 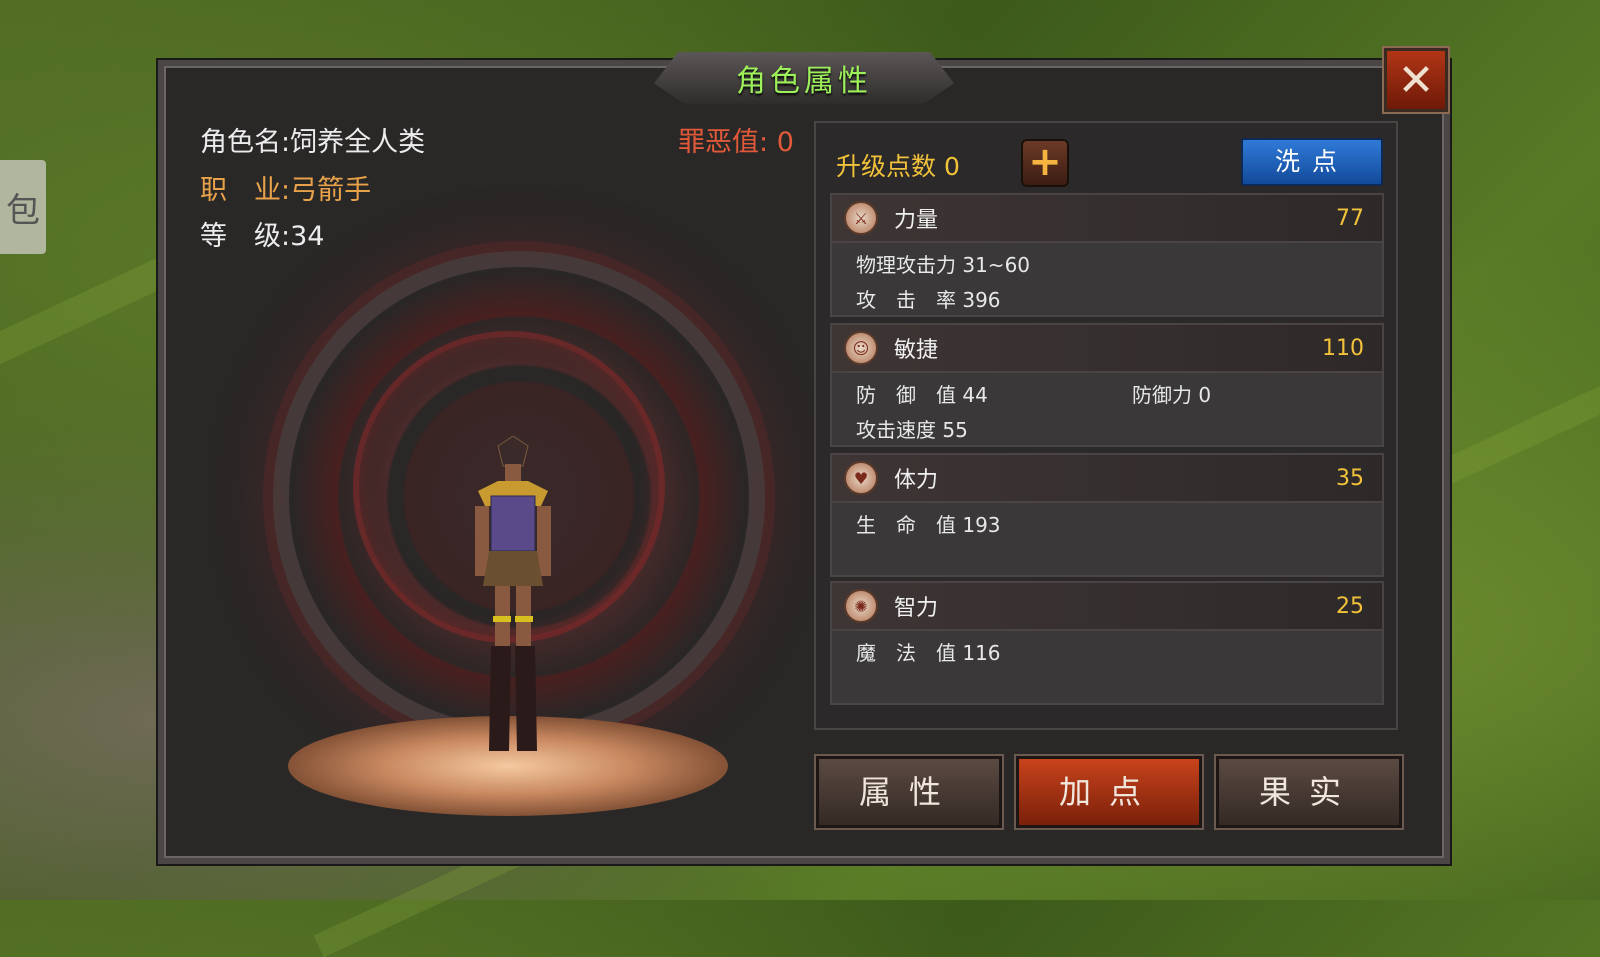 I want to click on tab-attributes: 属性, so click(x=909, y=792).